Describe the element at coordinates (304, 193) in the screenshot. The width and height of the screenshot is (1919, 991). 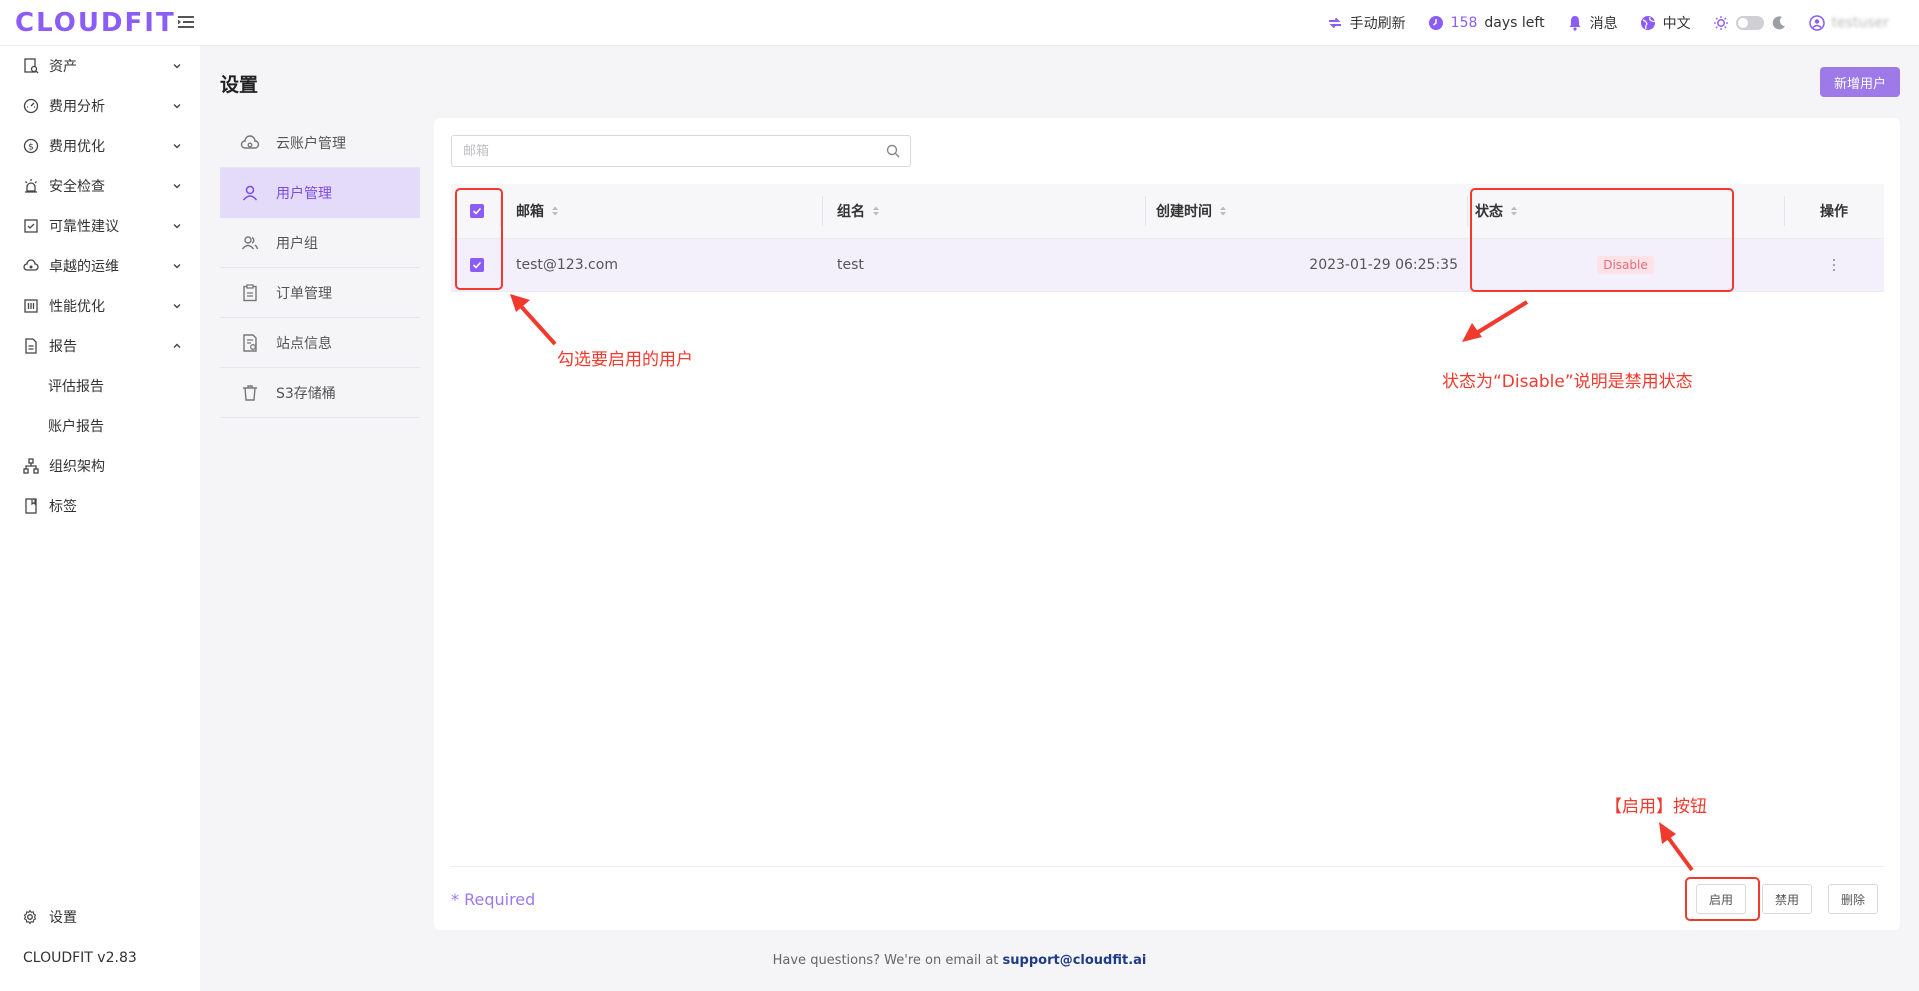
I see `settings-item-label: 用户管理` at that location.